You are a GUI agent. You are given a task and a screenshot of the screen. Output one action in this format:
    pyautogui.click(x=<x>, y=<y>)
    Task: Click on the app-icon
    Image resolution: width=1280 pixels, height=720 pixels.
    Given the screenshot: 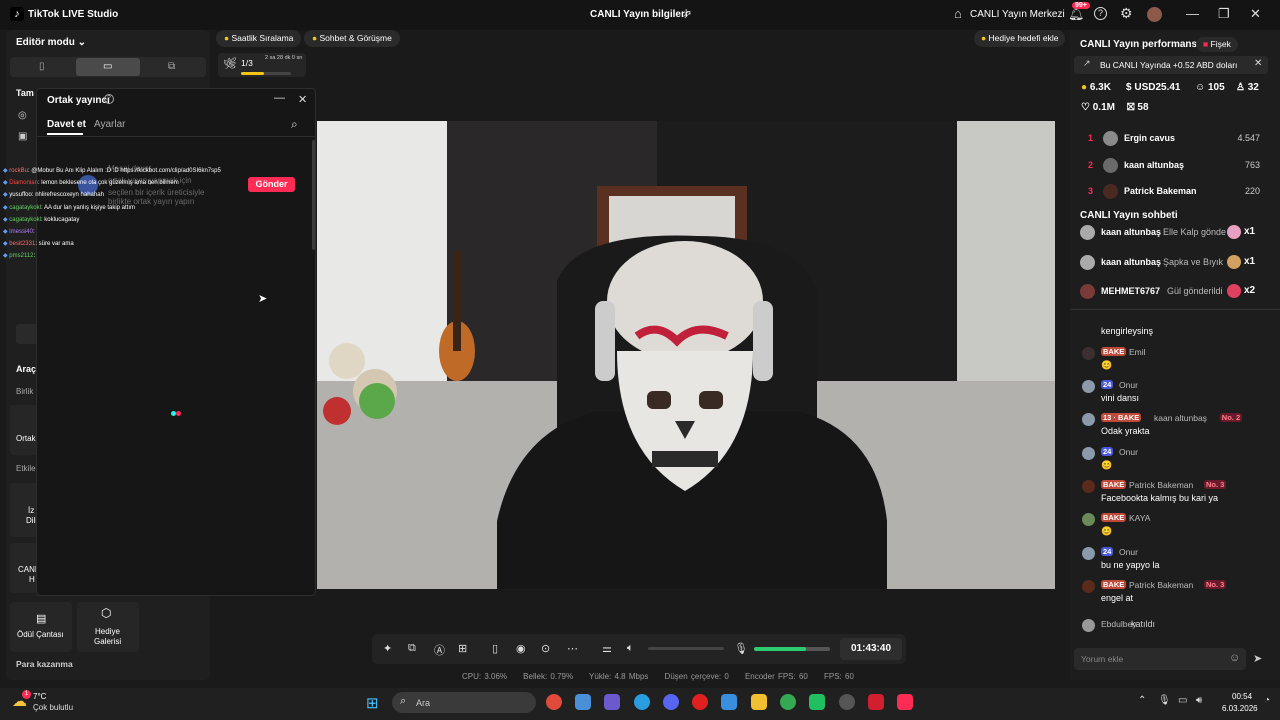 What is the action you would take?
    pyautogui.click(x=817, y=702)
    